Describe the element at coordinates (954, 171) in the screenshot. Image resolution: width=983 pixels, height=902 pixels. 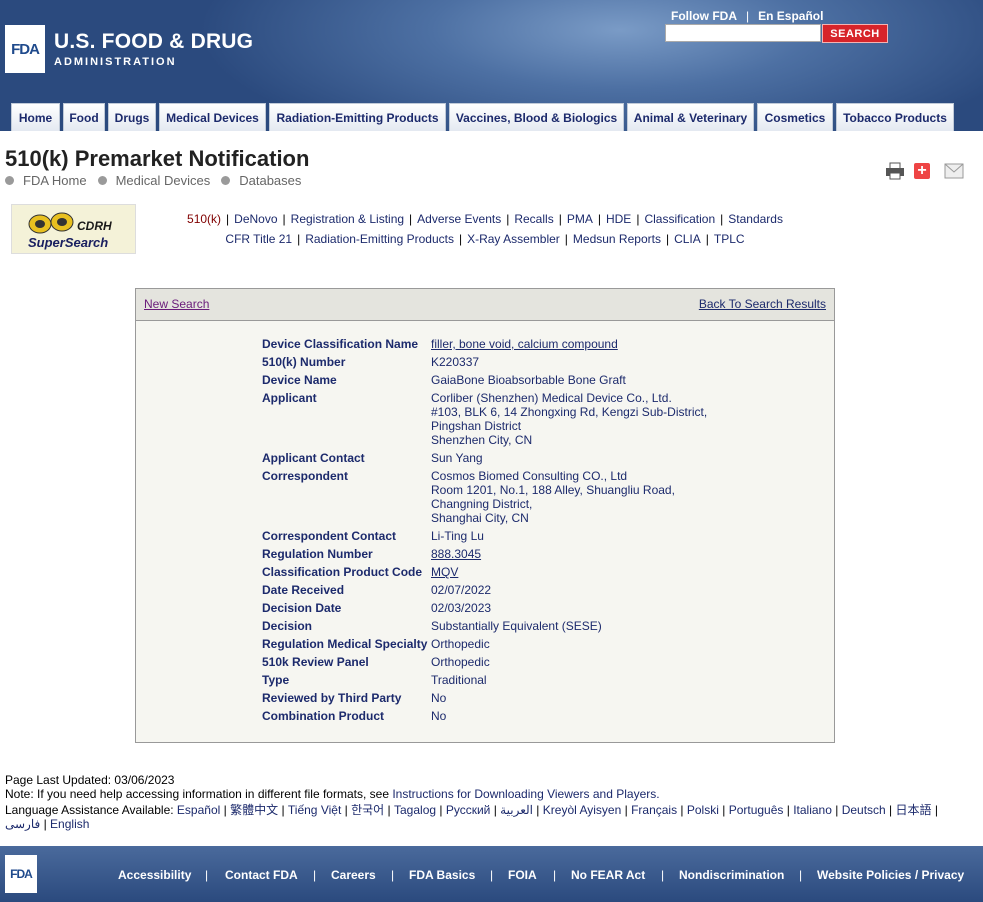
I see `email-icon` at that location.